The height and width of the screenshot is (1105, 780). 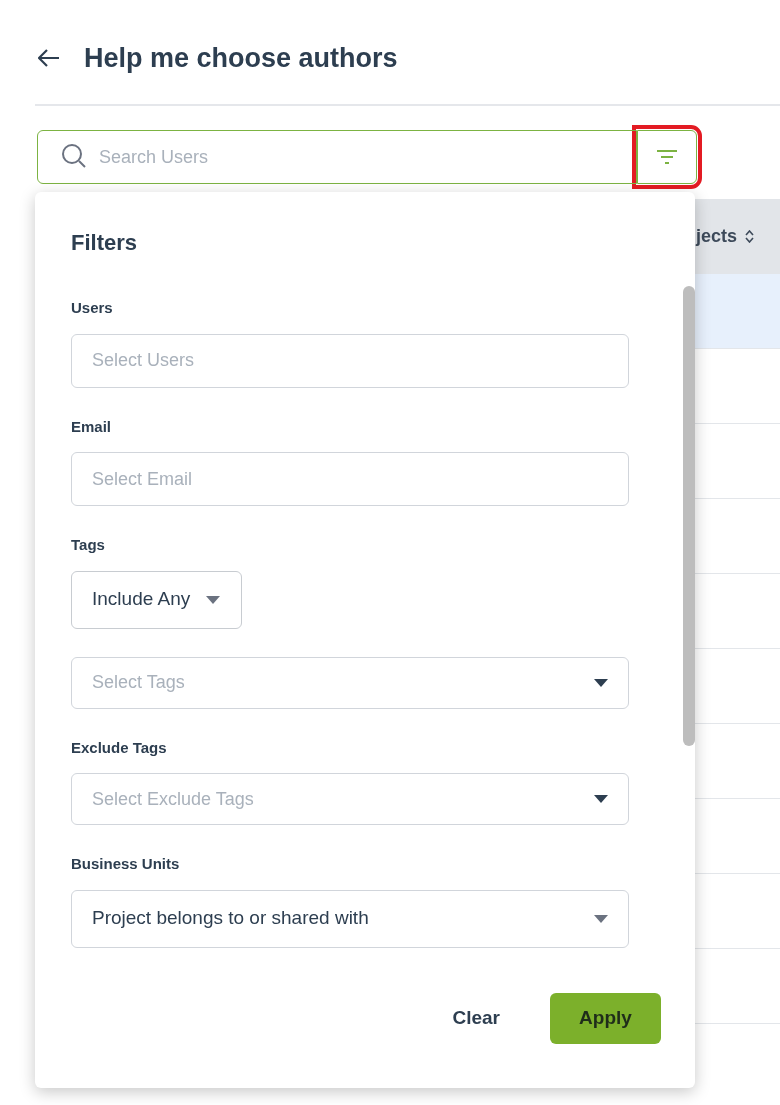 What do you see at coordinates (92, 426) in the screenshot?
I see `field-label: Email` at bounding box center [92, 426].